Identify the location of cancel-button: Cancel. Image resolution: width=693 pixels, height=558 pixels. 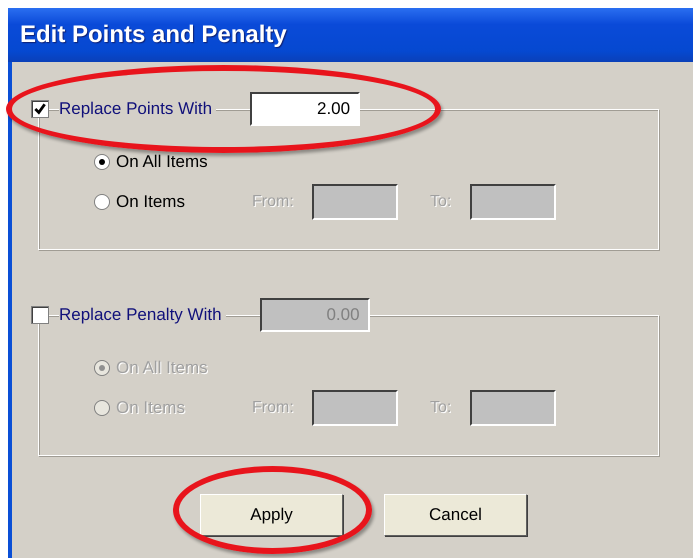
(455, 515).